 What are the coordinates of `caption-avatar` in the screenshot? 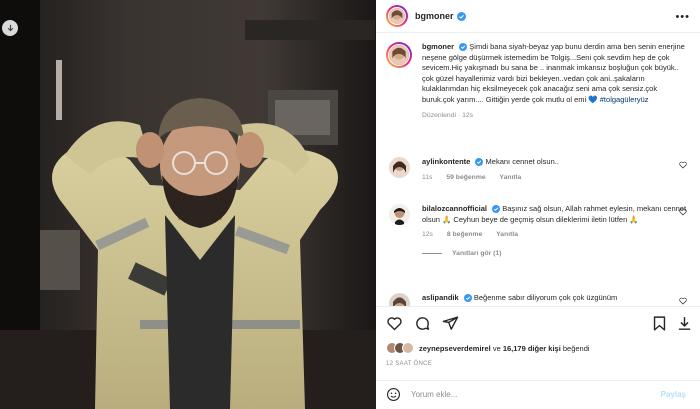 It's located at (399, 55).